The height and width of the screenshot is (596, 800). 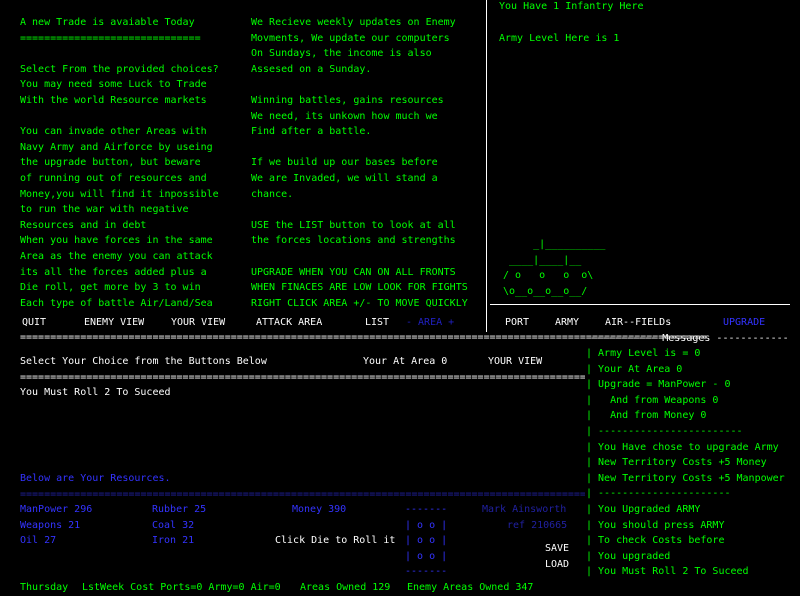 What do you see at coordinates (430, 323) in the screenshot?
I see `area-stepper: - AREA +` at bounding box center [430, 323].